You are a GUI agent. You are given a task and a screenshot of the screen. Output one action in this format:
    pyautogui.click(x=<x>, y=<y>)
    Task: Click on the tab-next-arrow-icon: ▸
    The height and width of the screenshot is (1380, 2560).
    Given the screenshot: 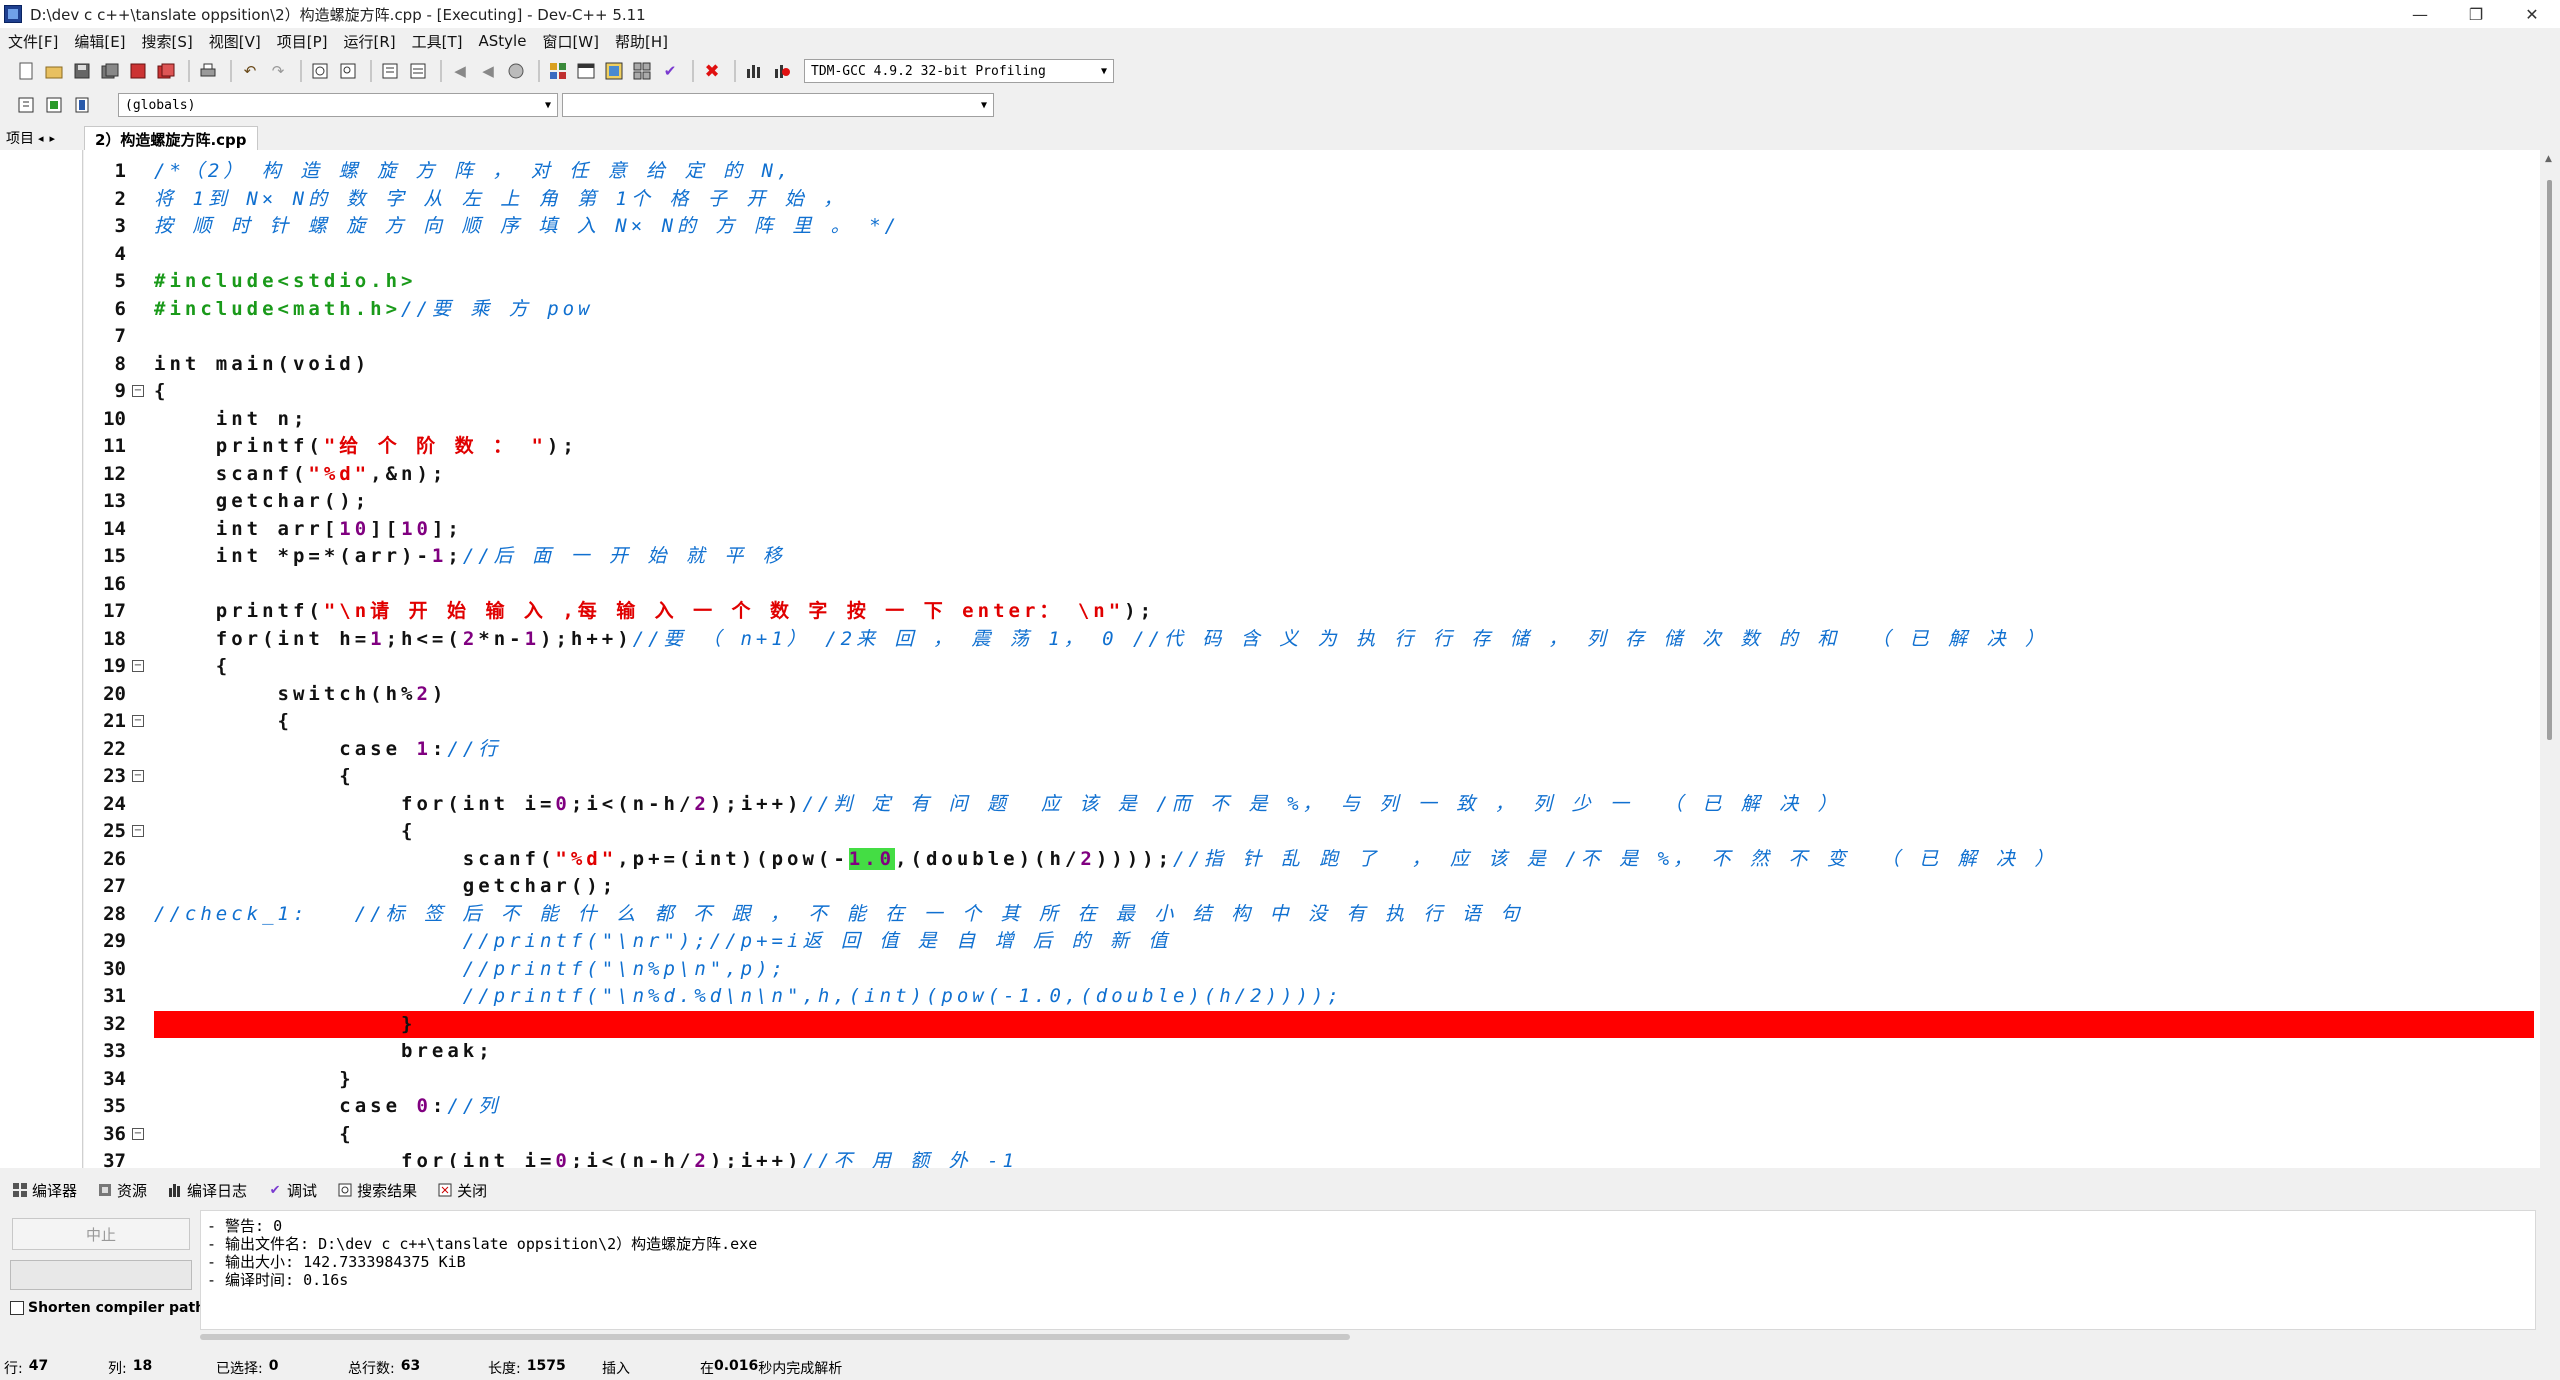 What is the action you would take?
    pyautogui.click(x=53, y=138)
    